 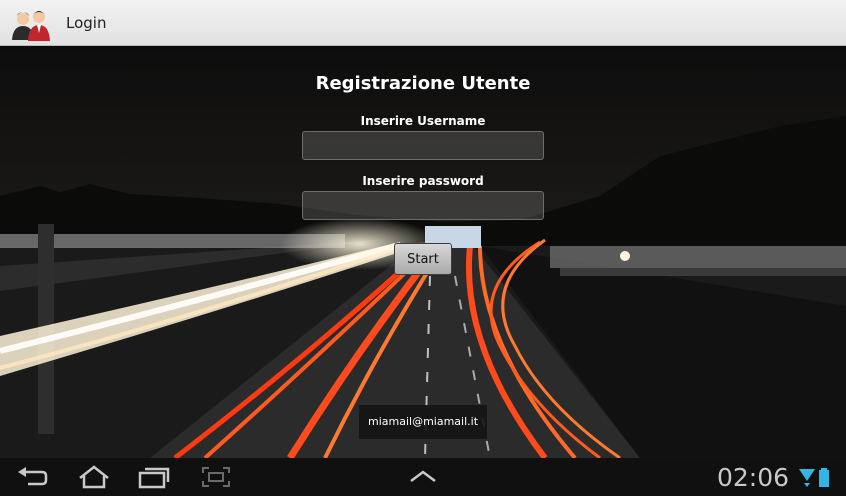 I want to click on password-field, so click(x=423, y=205).